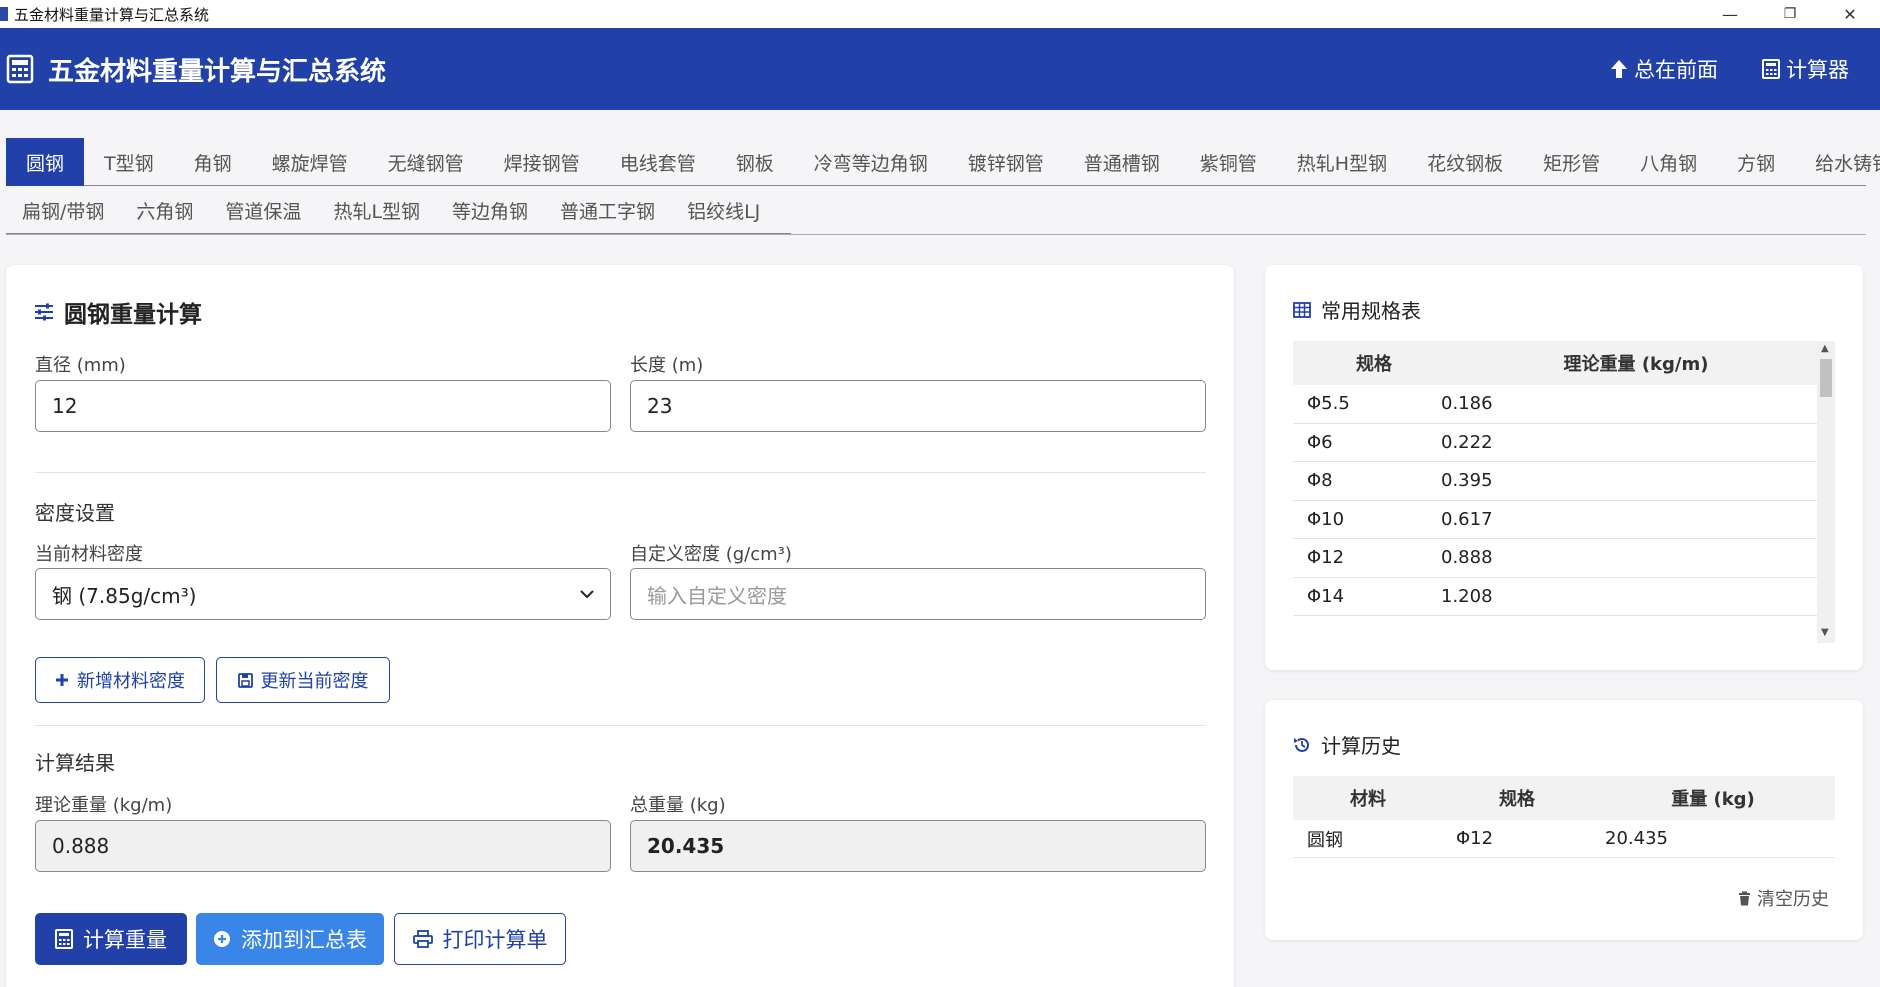 Image resolution: width=1880 pixels, height=987 pixels. I want to click on total-weight-field: 20.435, so click(918, 846).